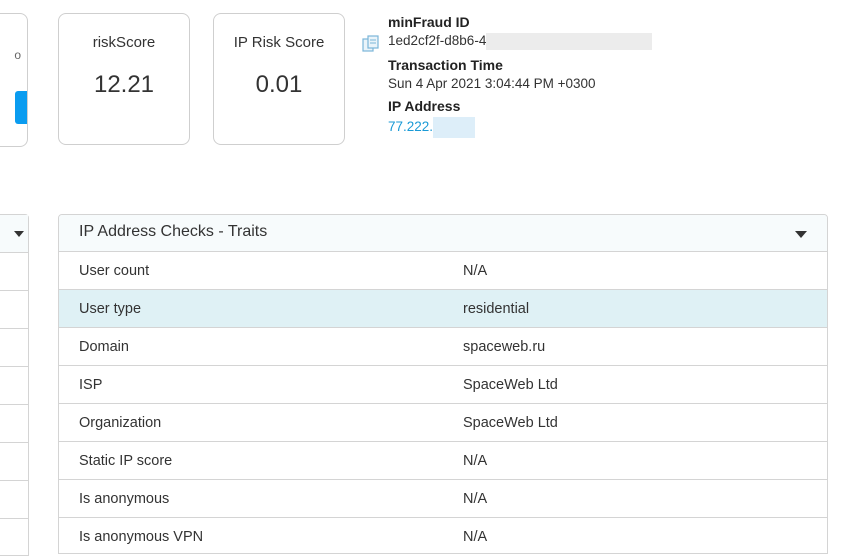  What do you see at coordinates (19, 234) in the screenshot?
I see `left-table-collapse-icon` at bounding box center [19, 234].